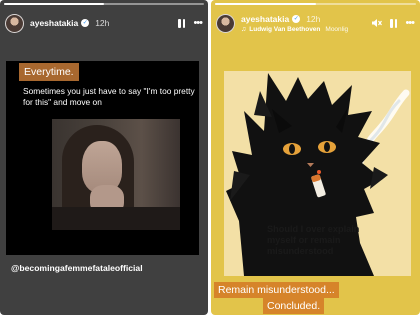  What do you see at coordinates (244, 29) in the screenshot?
I see `music-note-icon: ♫` at bounding box center [244, 29].